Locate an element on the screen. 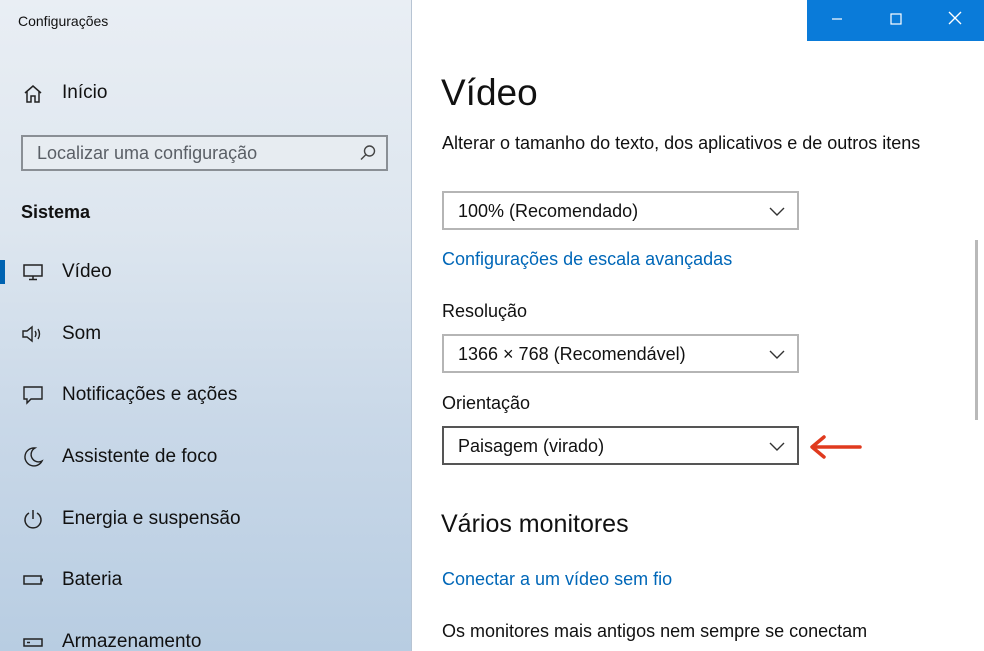  monitor-icon is located at coordinates (33, 272).